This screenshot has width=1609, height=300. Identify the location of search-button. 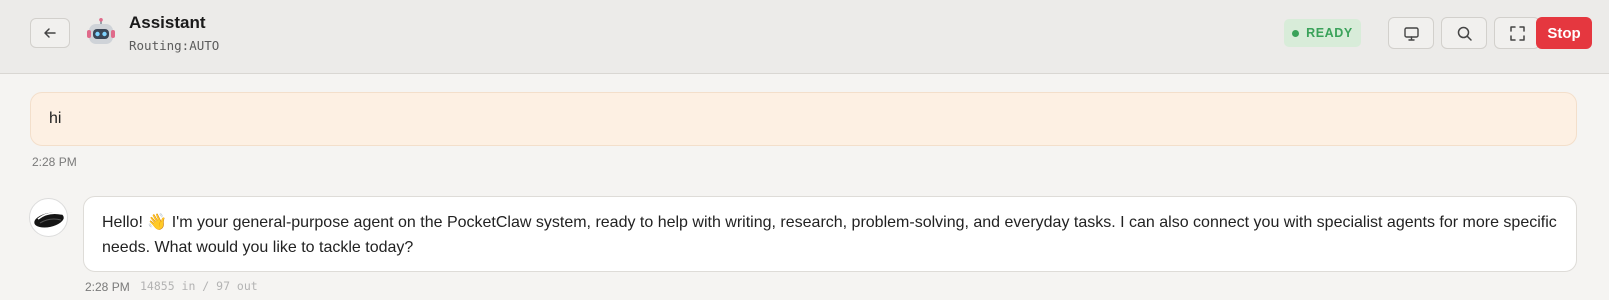
(1464, 33).